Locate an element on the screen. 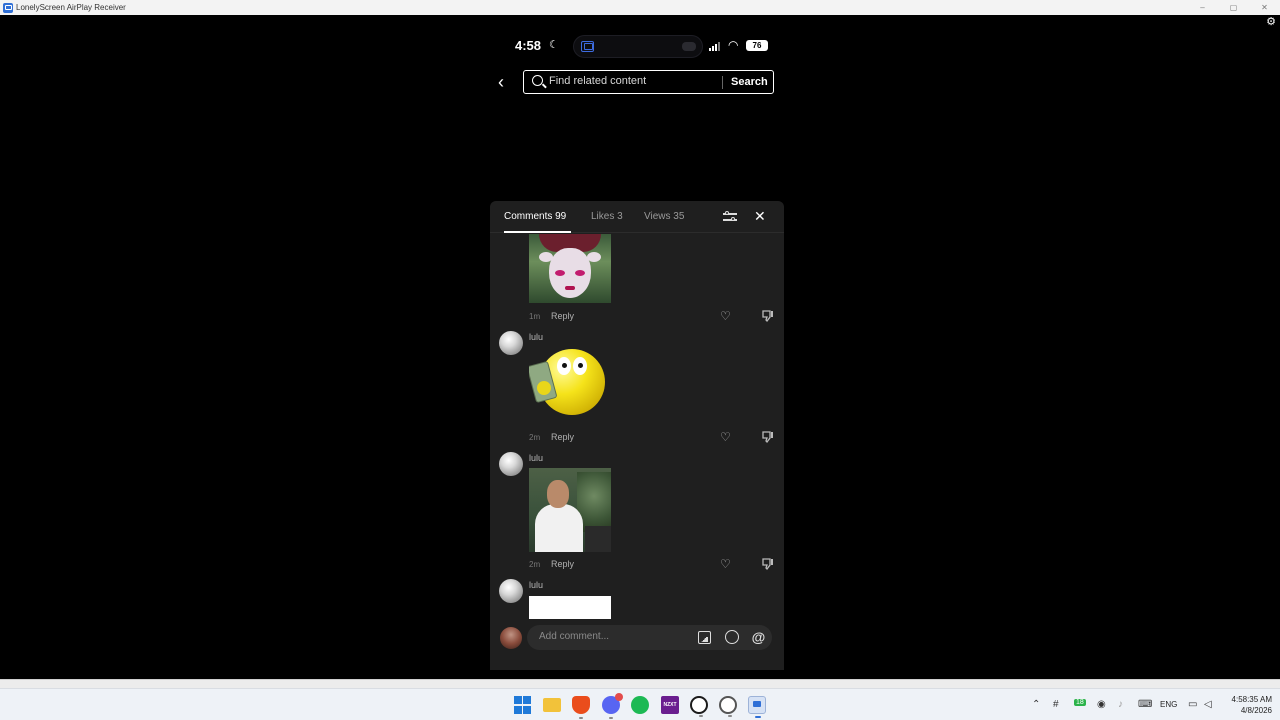 The height and width of the screenshot is (720, 1280). image-icon is located at coordinates (704, 637).